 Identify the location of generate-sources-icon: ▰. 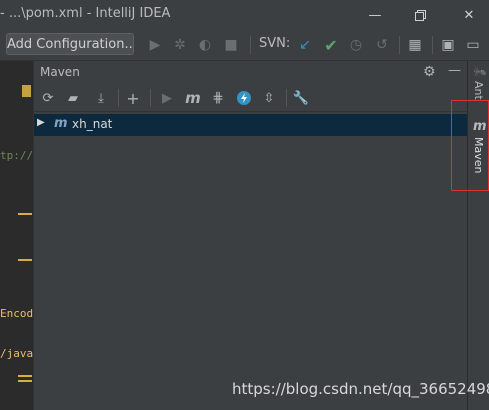
(73, 98).